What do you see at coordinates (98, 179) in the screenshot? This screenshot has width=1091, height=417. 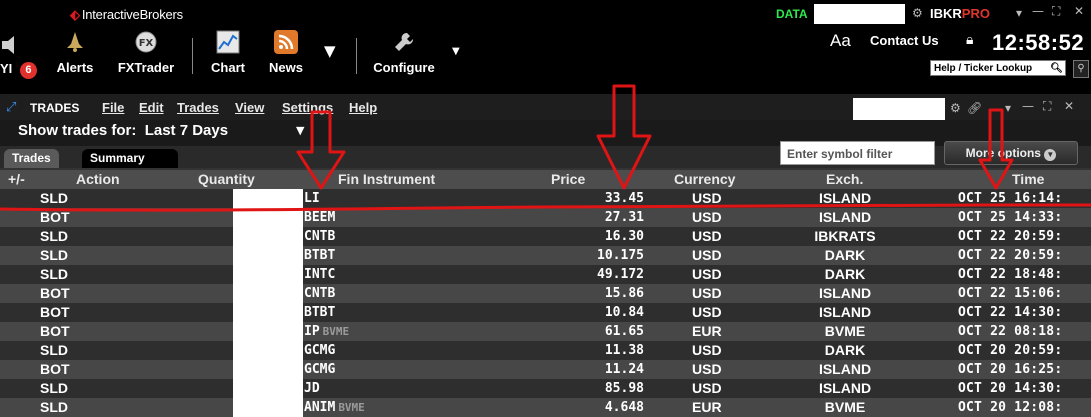 I see `col-action: Action` at bounding box center [98, 179].